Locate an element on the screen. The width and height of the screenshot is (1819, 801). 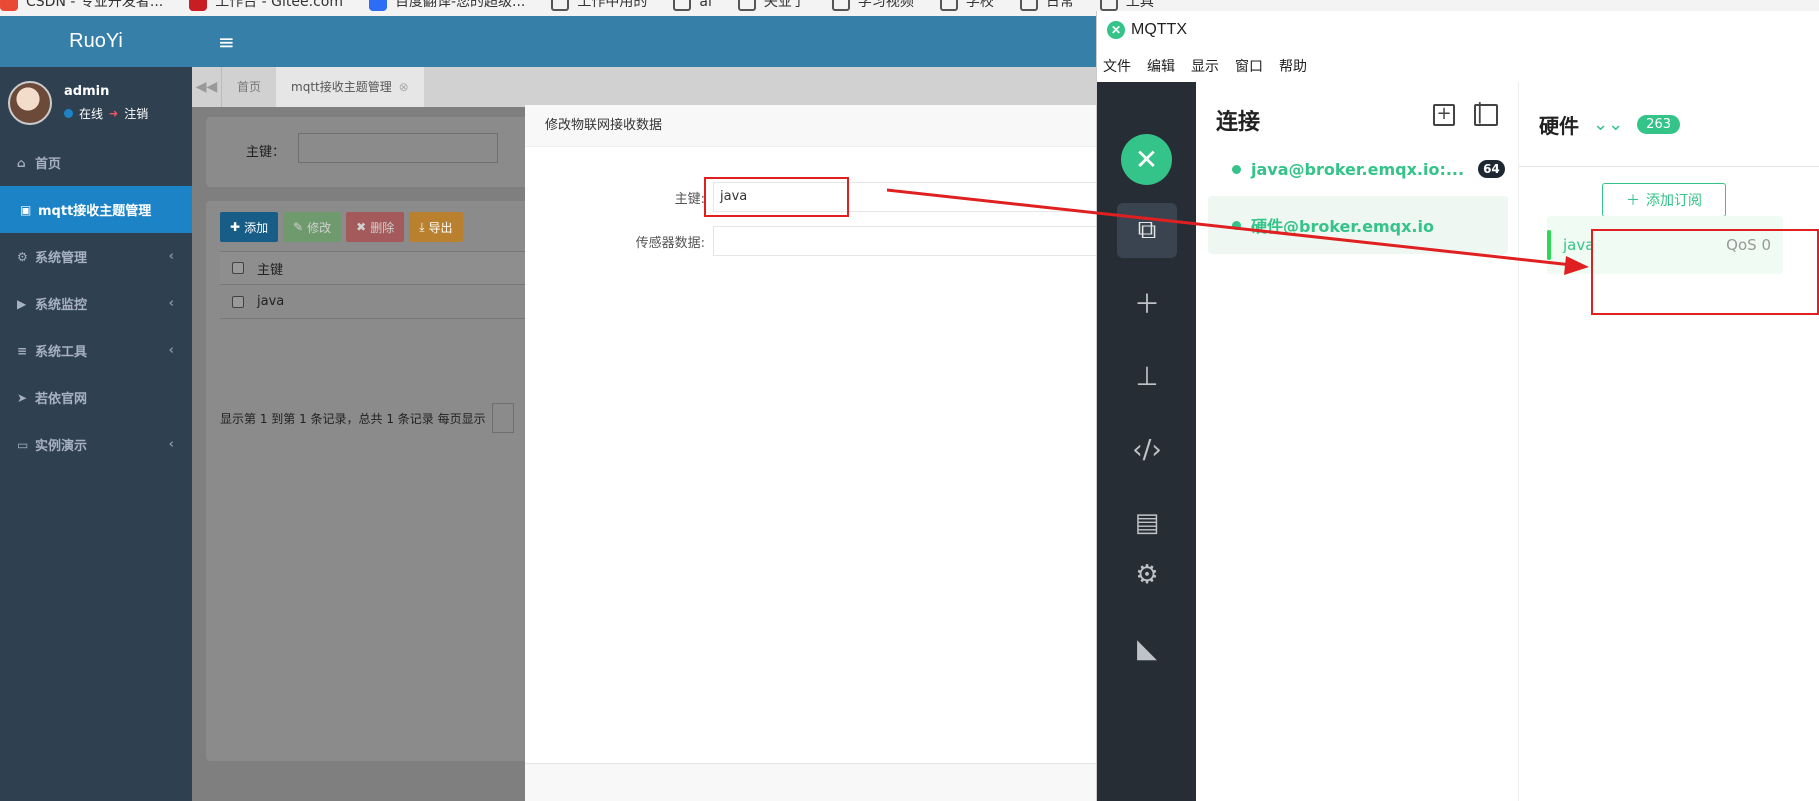
new-connection-icon: ＋ is located at coordinates (1147, 302).